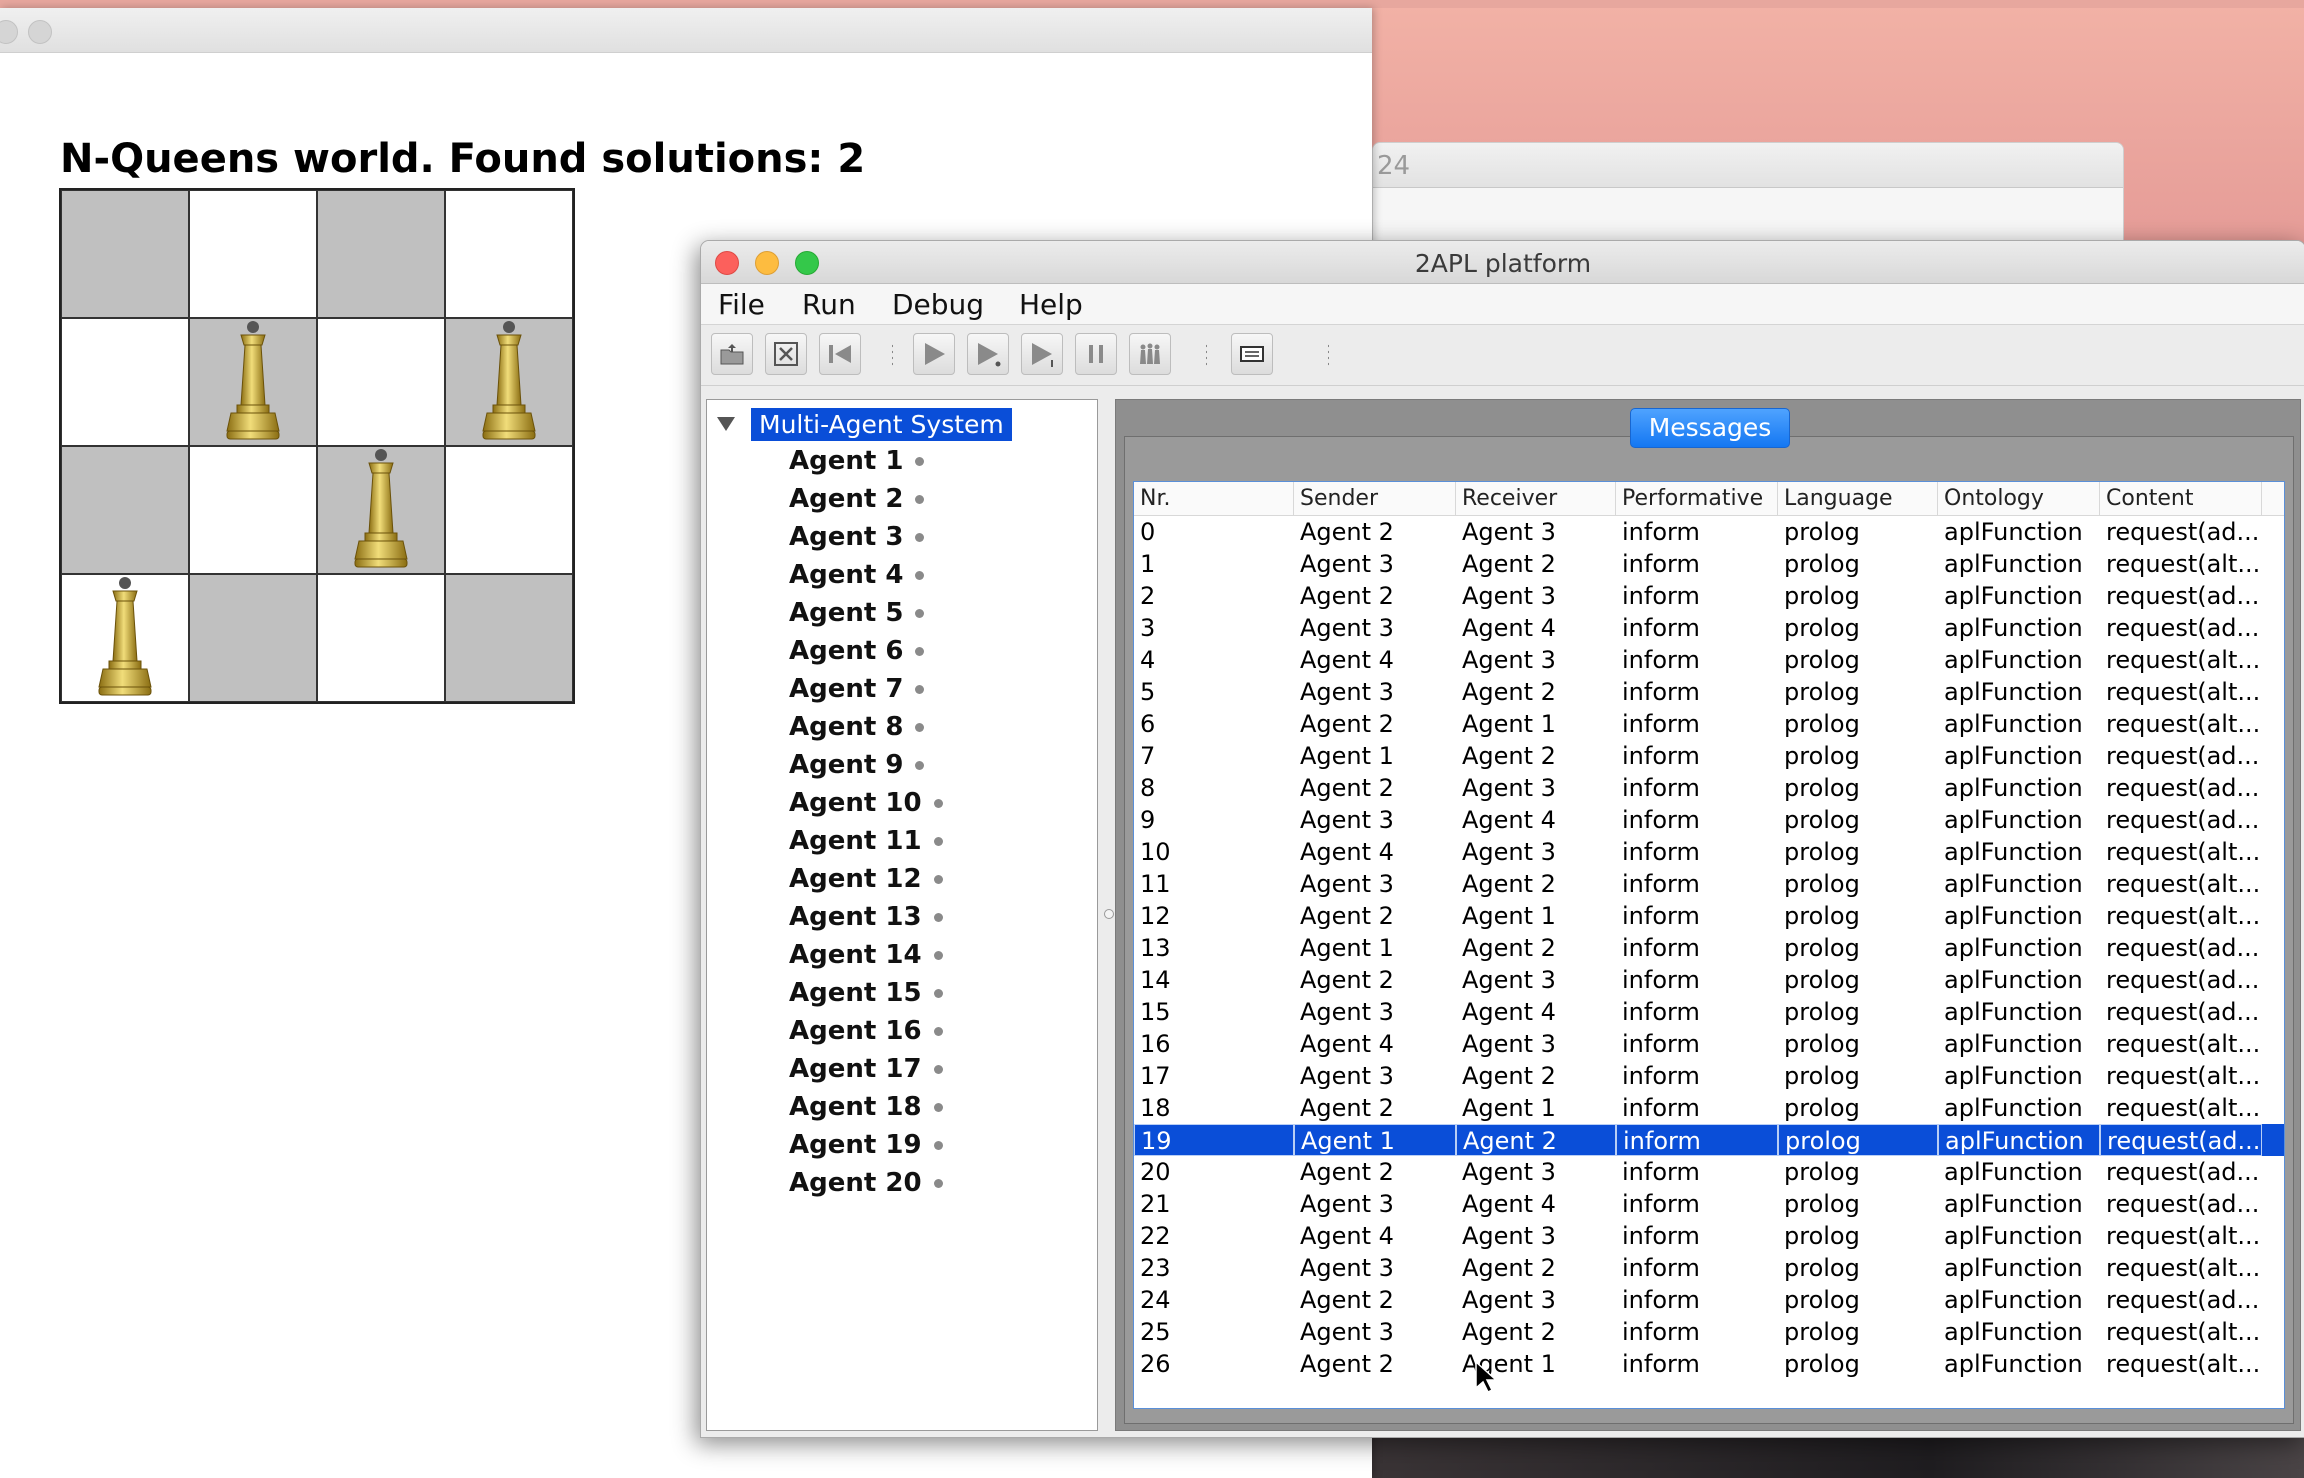 The width and height of the screenshot is (2304, 1478). Describe the element at coordinates (2019, 498) in the screenshot. I see `column-header: Ontology` at that location.